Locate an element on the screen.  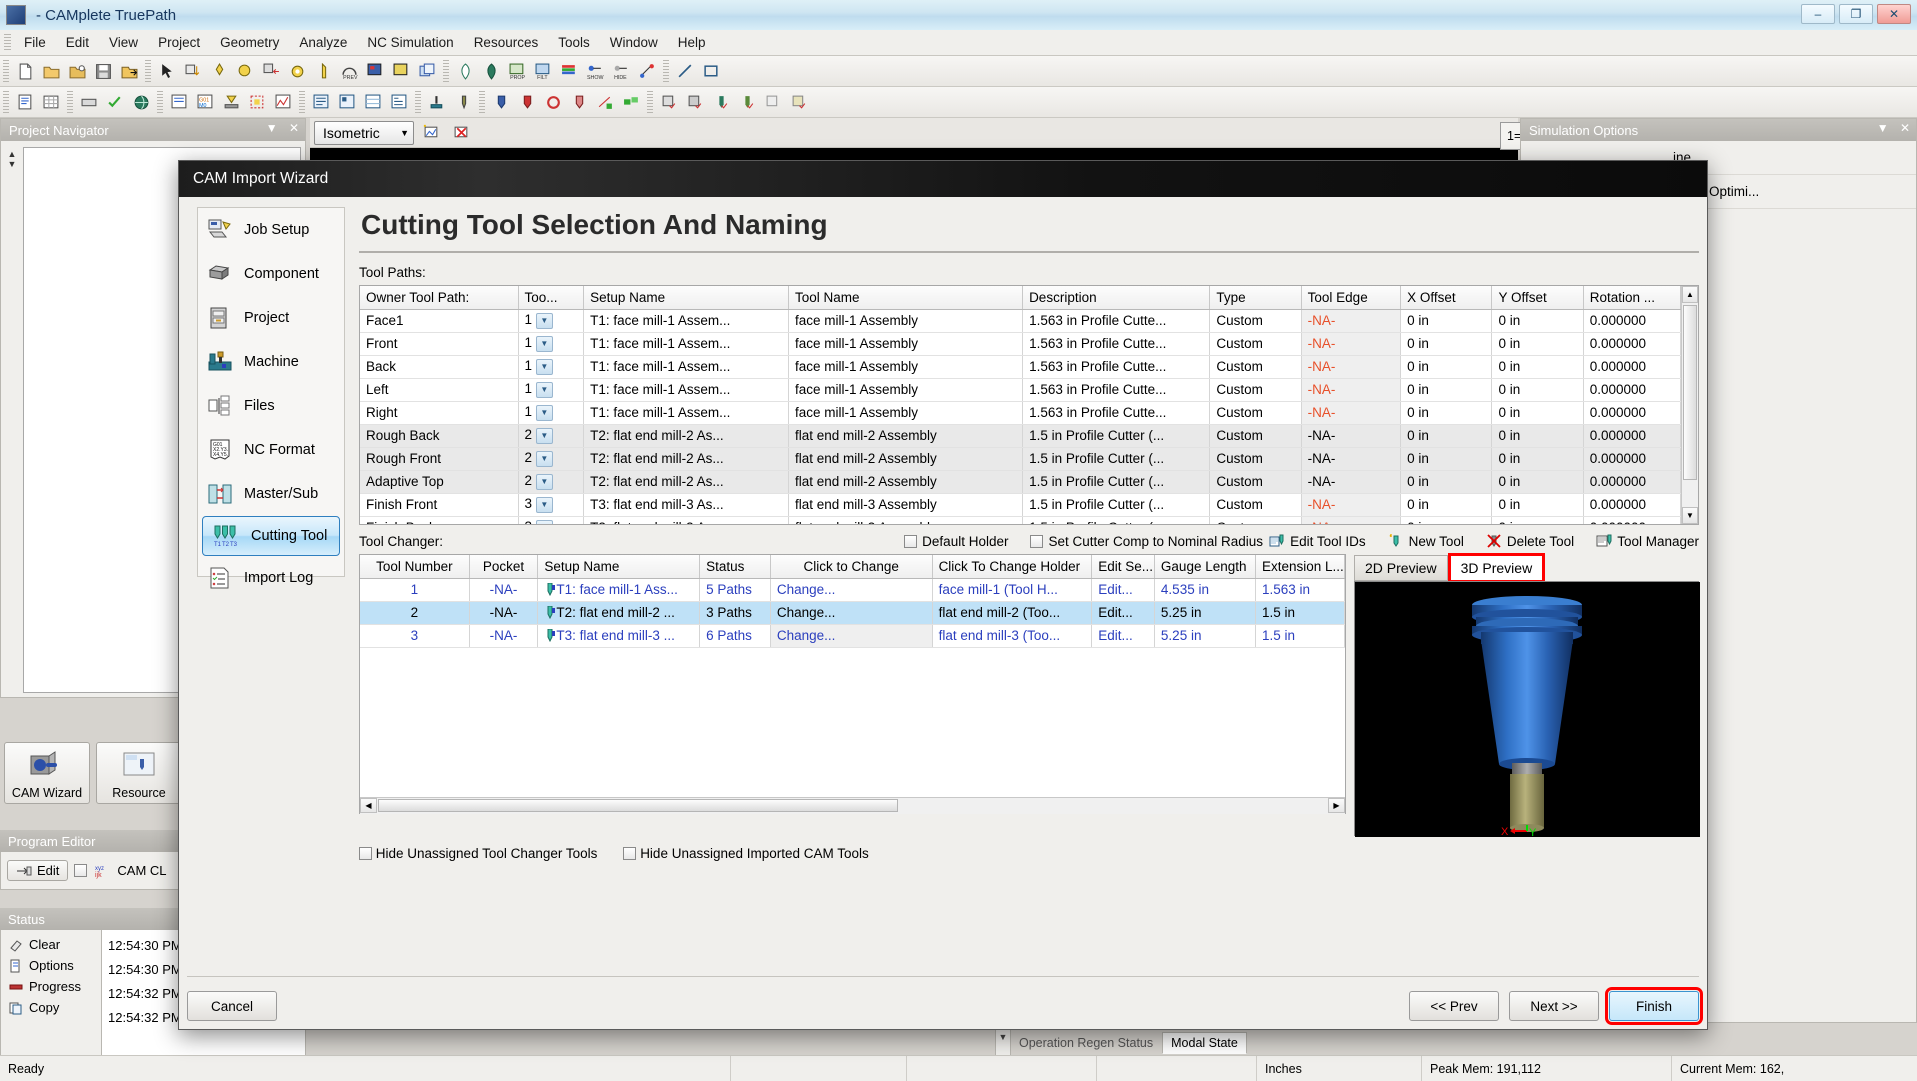
globe-icon is located at coordinates (141, 102).